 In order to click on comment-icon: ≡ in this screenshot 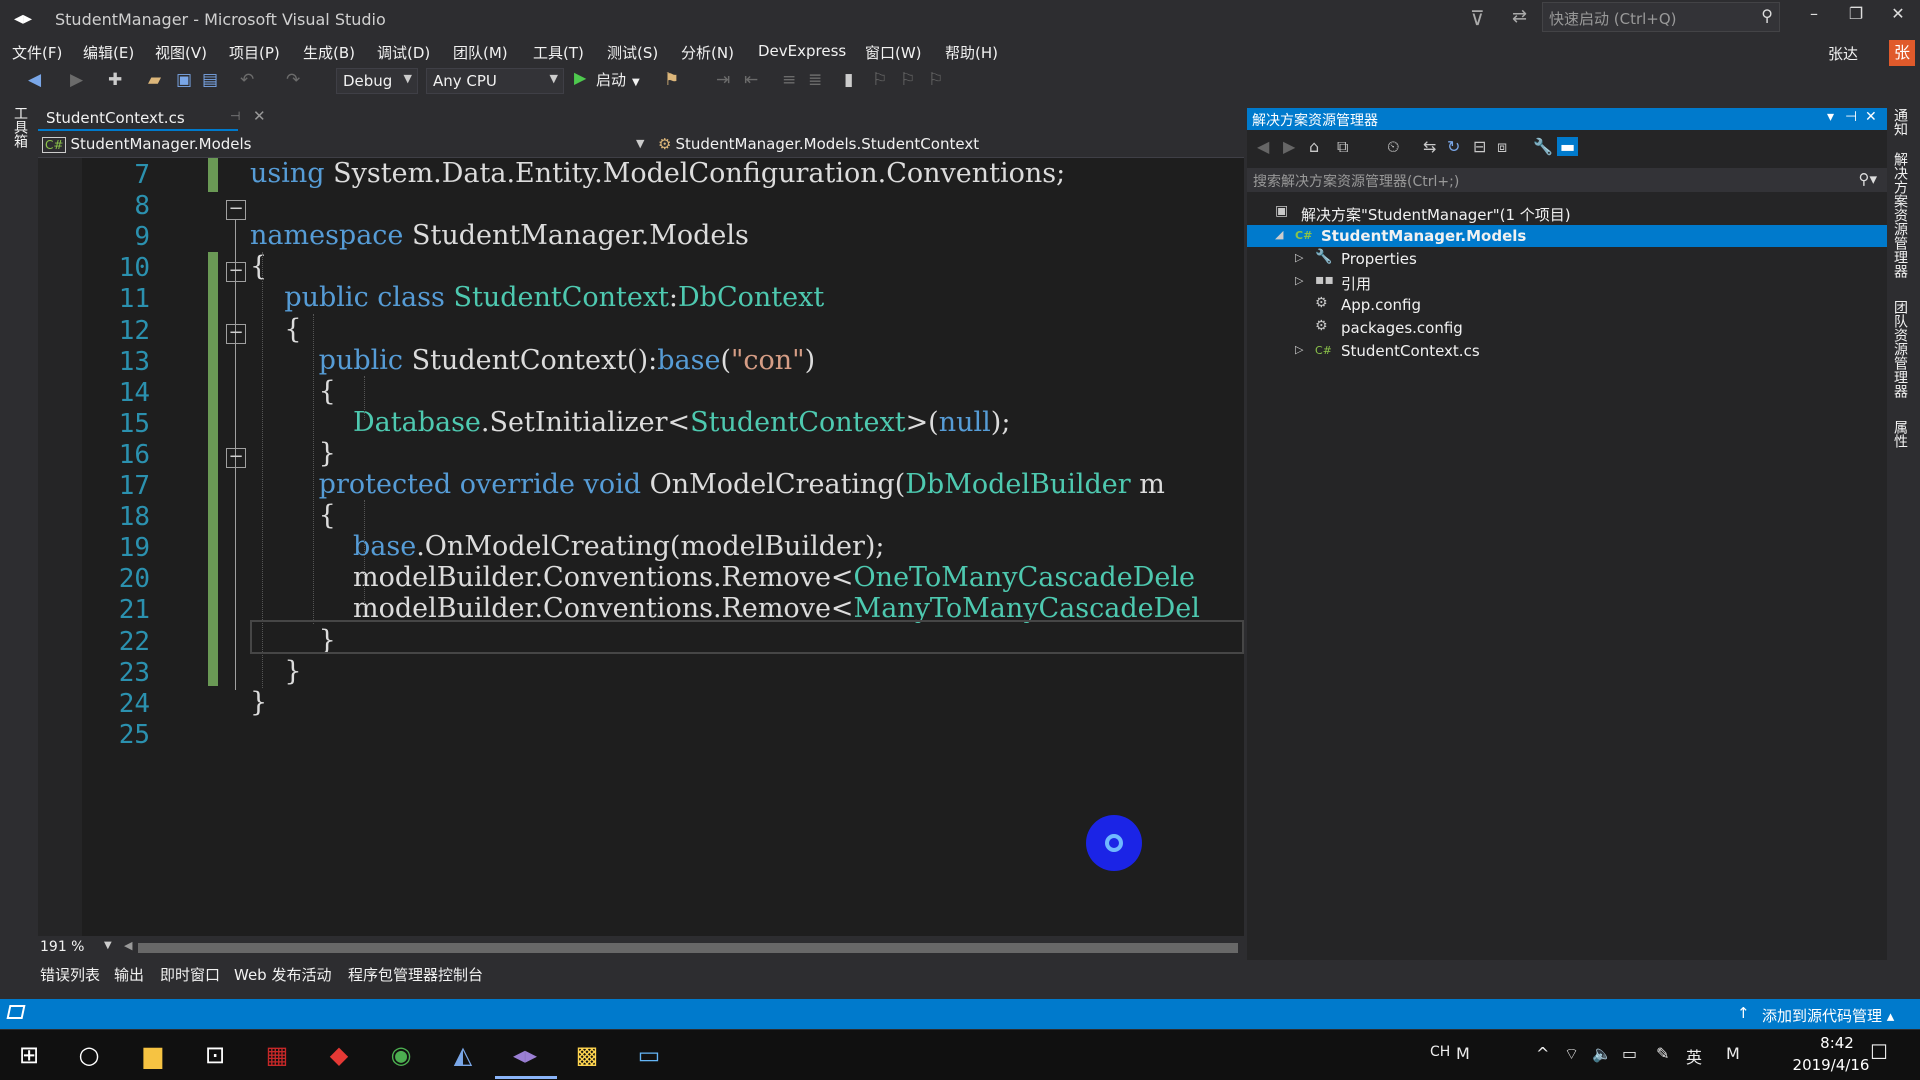, I will do `click(789, 80)`.